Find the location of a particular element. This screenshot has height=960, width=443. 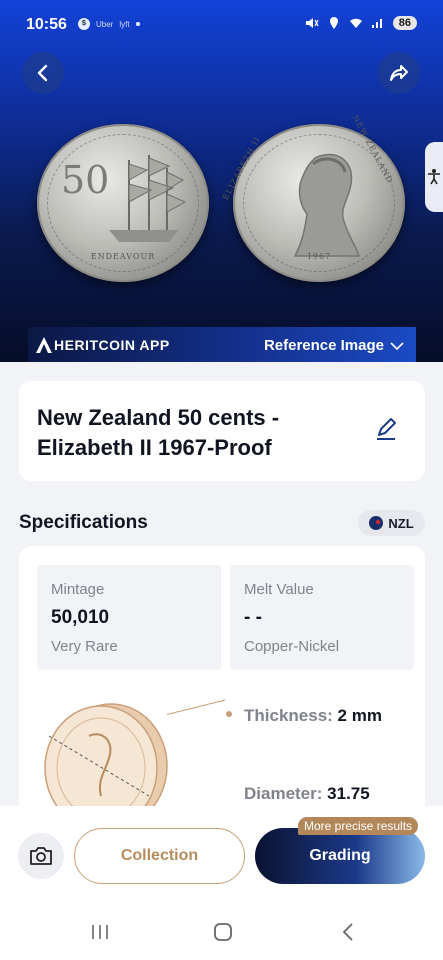

status-time: 10:56 is located at coordinates (46, 24).